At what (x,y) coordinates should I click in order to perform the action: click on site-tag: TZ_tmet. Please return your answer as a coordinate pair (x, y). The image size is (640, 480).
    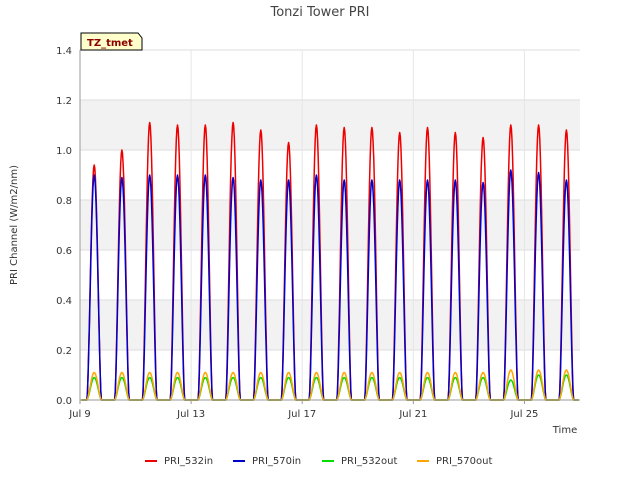
    Looking at the image, I should click on (111, 41).